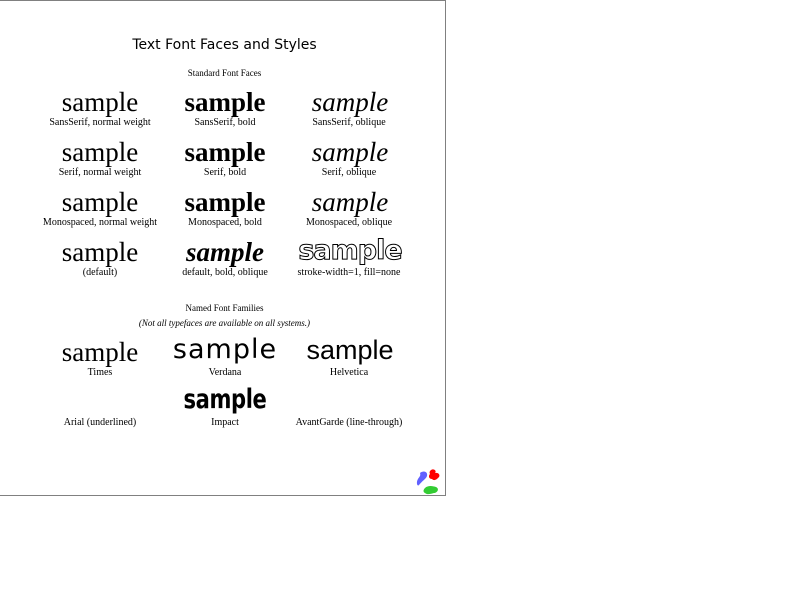  Describe the element at coordinates (349, 272) in the screenshot. I see `caption-stroke-outline: stroke-width=1, fill=none` at that location.